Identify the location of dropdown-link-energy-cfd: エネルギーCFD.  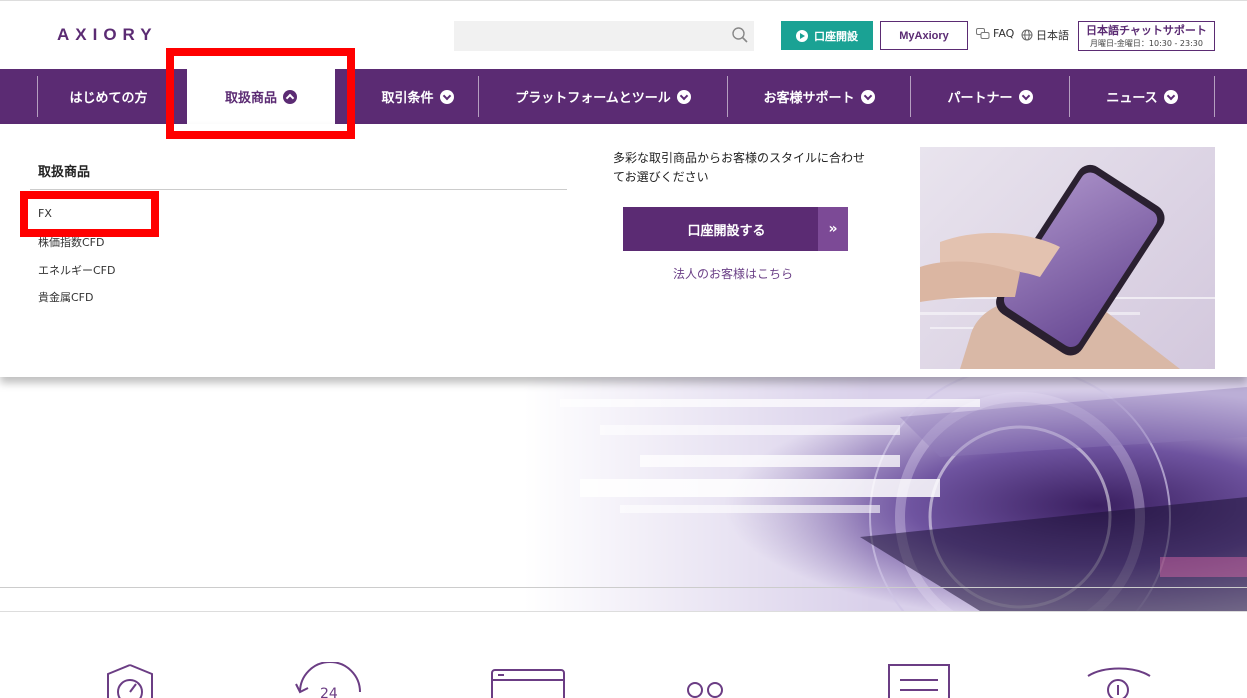
(76, 270).